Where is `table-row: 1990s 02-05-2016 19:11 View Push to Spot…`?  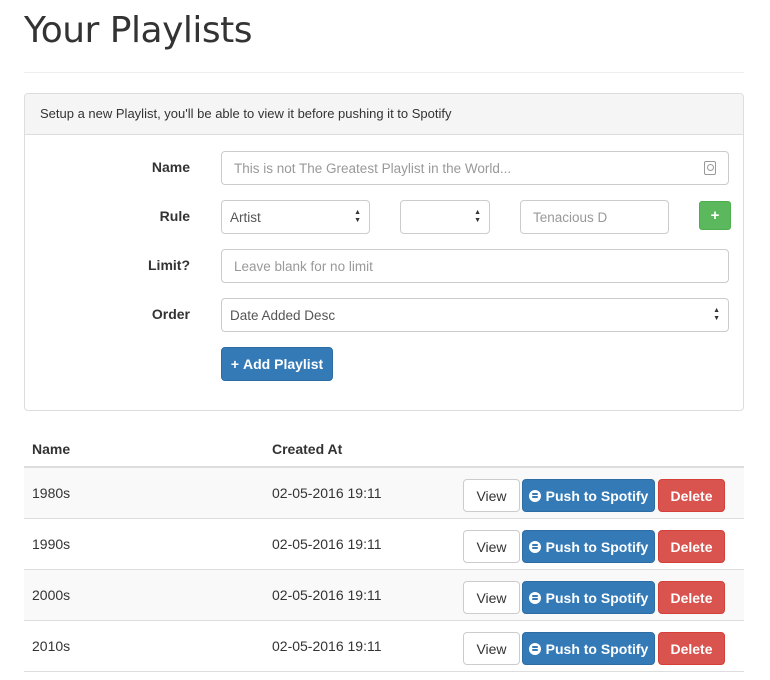
table-row: 1990s 02-05-2016 19:11 View Push to Spot… is located at coordinates (384, 544).